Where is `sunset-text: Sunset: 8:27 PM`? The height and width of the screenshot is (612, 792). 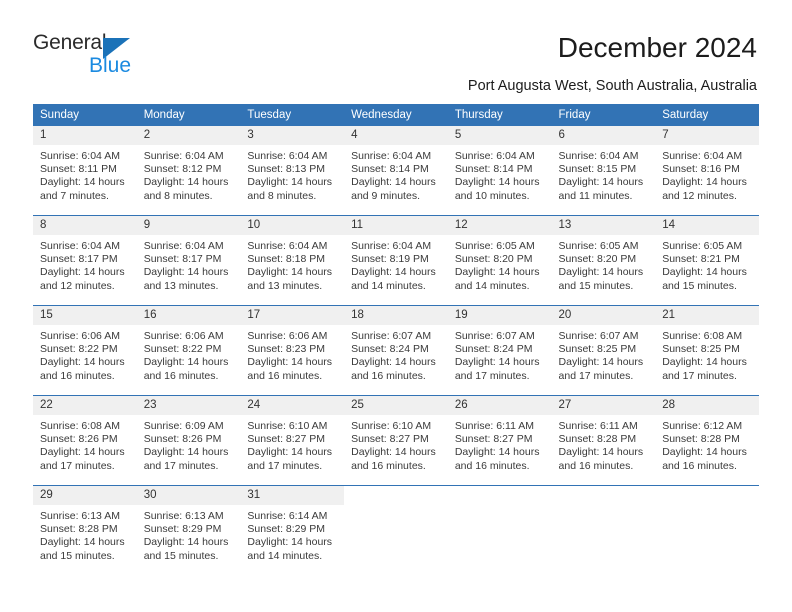
sunset-text: Sunset: 8:27 PM is located at coordinates (286, 439).